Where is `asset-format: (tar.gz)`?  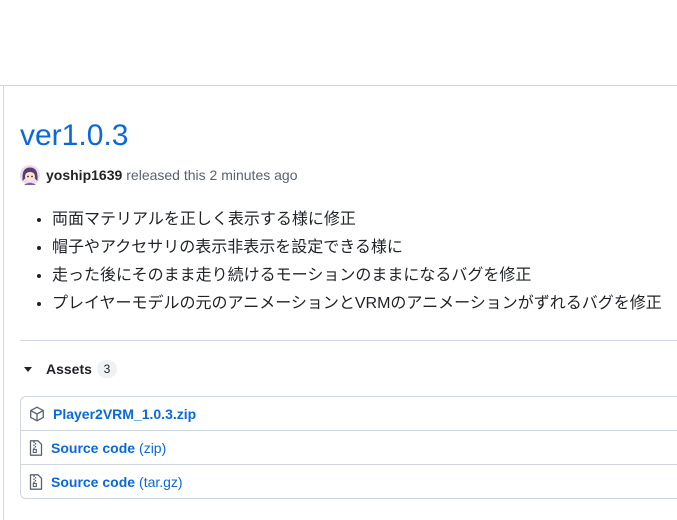 asset-format: (tar.gz) is located at coordinates (161, 481).